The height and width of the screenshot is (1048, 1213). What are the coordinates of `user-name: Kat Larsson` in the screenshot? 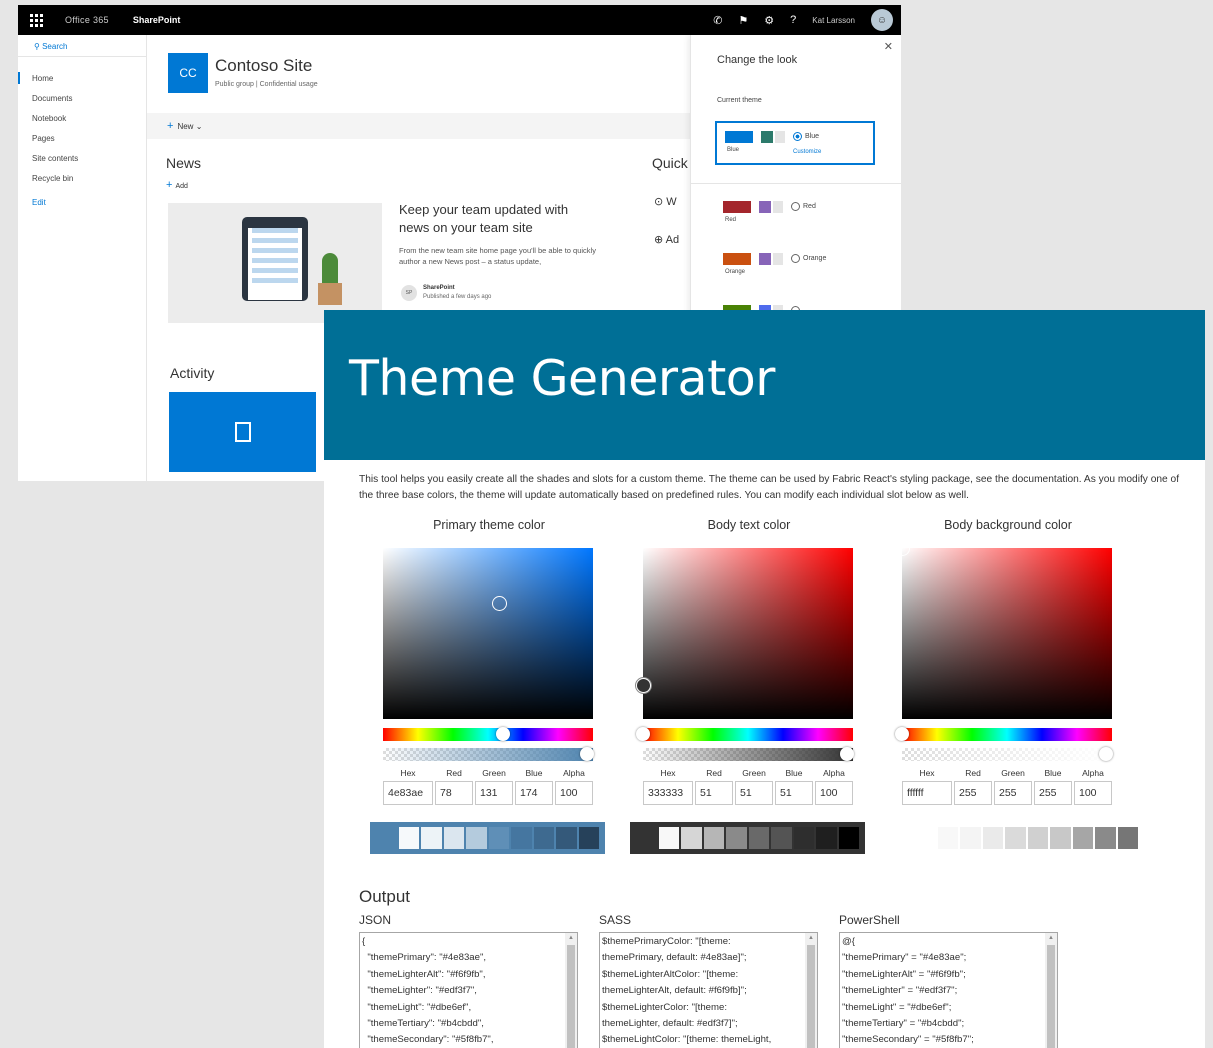 It's located at (833, 20).